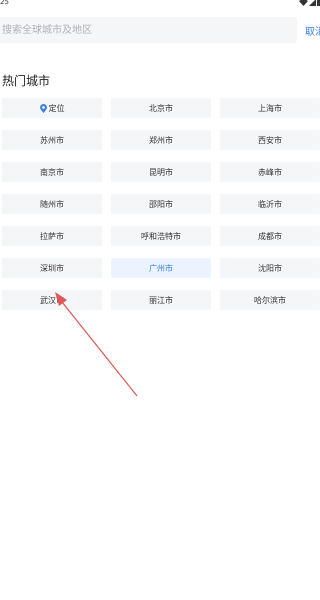 The image size is (320, 600). Describe the element at coordinates (43, 108) in the screenshot. I see `location-pin-icon` at that location.